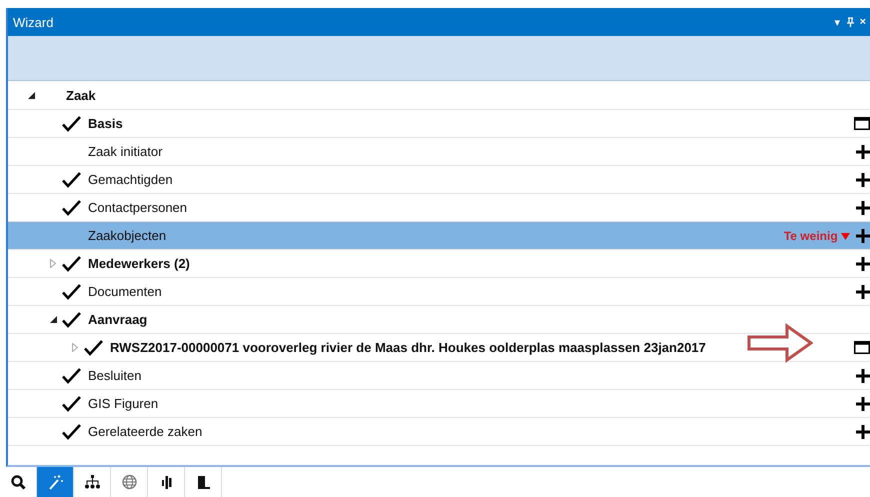  Describe the element at coordinates (439, 320) in the screenshot. I see `tree-row: Aanvraag` at that location.